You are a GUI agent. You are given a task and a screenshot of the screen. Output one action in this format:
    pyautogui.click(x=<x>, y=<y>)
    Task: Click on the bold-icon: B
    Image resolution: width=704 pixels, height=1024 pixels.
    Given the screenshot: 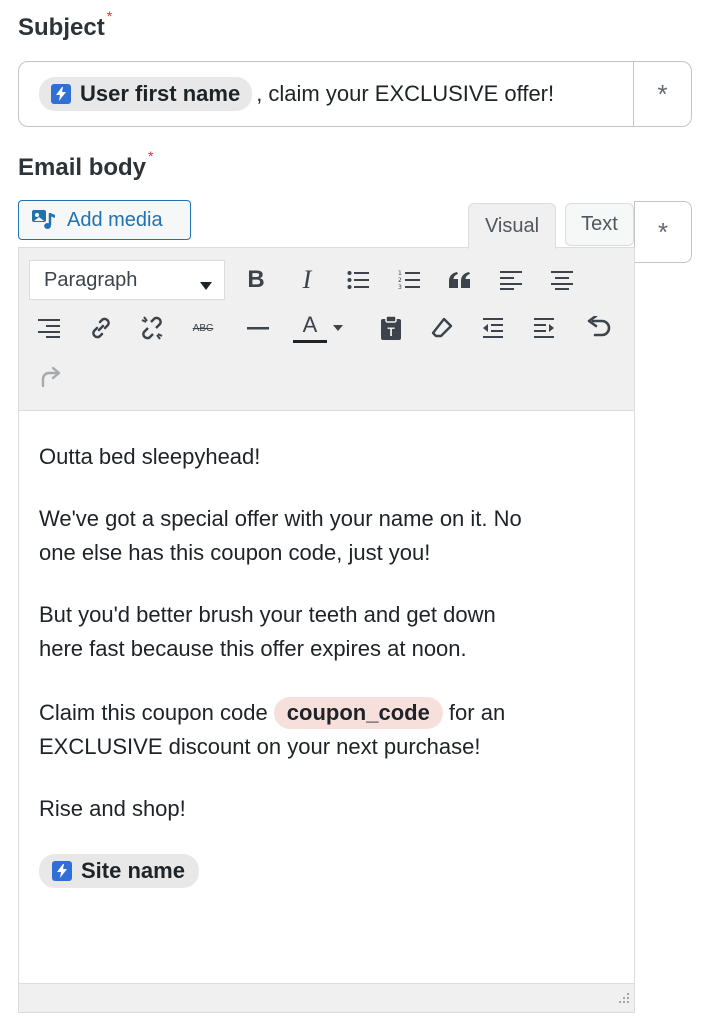 What is the action you would take?
    pyautogui.click(x=256, y=279)
    